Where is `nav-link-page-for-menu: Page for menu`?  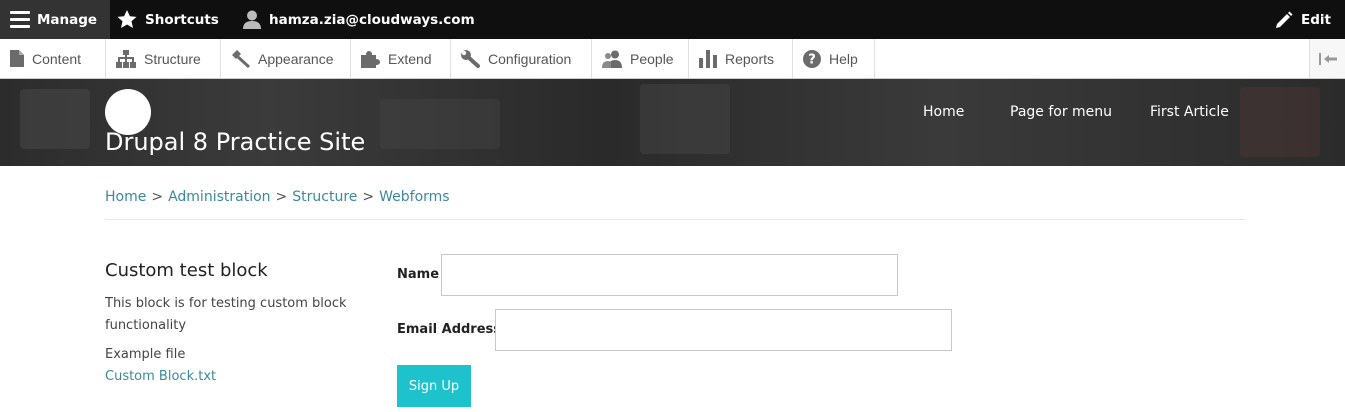 nav-link-page-for-menu: Page for menu is located at coordinates (1061, 112).